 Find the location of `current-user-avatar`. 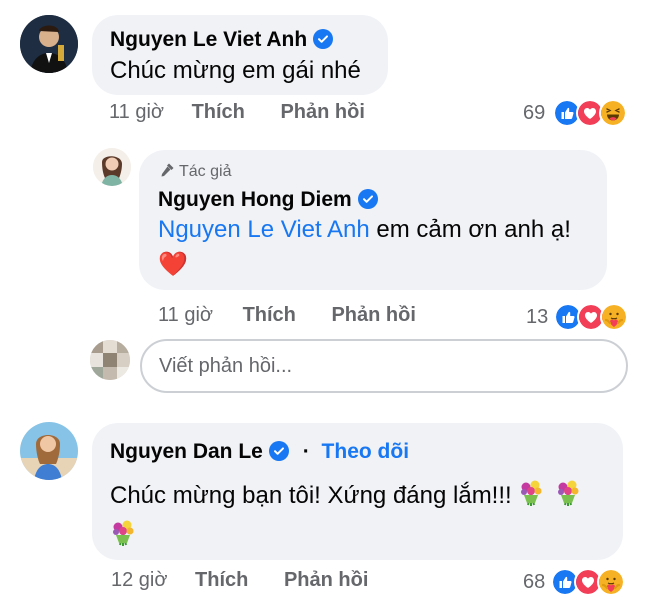

current-user-avatar is located at coordinates (110, 360).